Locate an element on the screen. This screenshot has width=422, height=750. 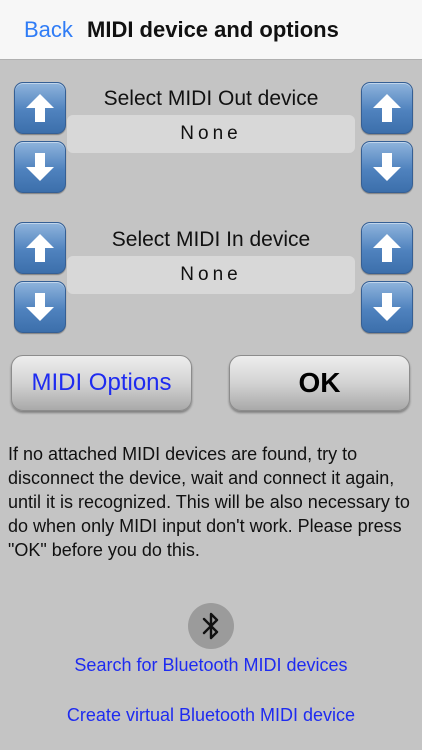
create-virtual-bluetooth-link: Create virtual Bluetooth MIDI device is located at coordinates (211, 715).